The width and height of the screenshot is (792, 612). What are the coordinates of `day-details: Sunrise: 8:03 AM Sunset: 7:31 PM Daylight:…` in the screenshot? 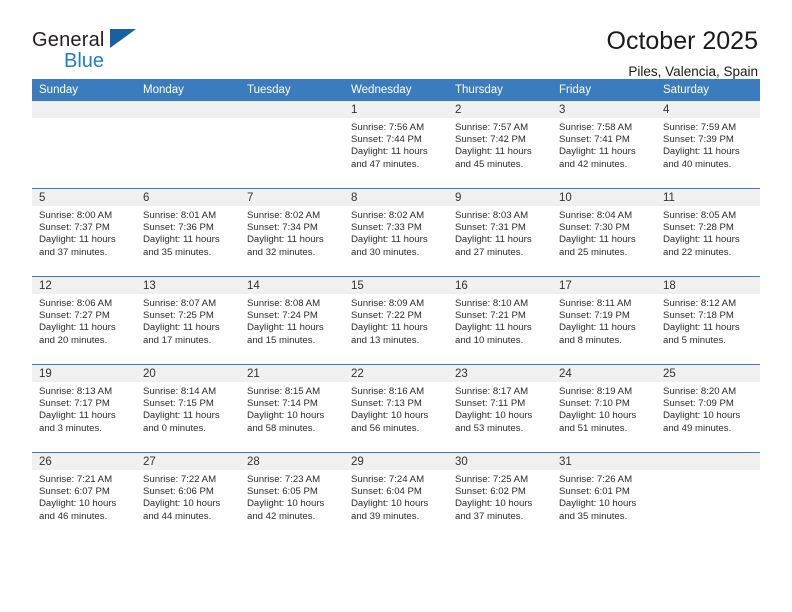 It's located at (500, 232).